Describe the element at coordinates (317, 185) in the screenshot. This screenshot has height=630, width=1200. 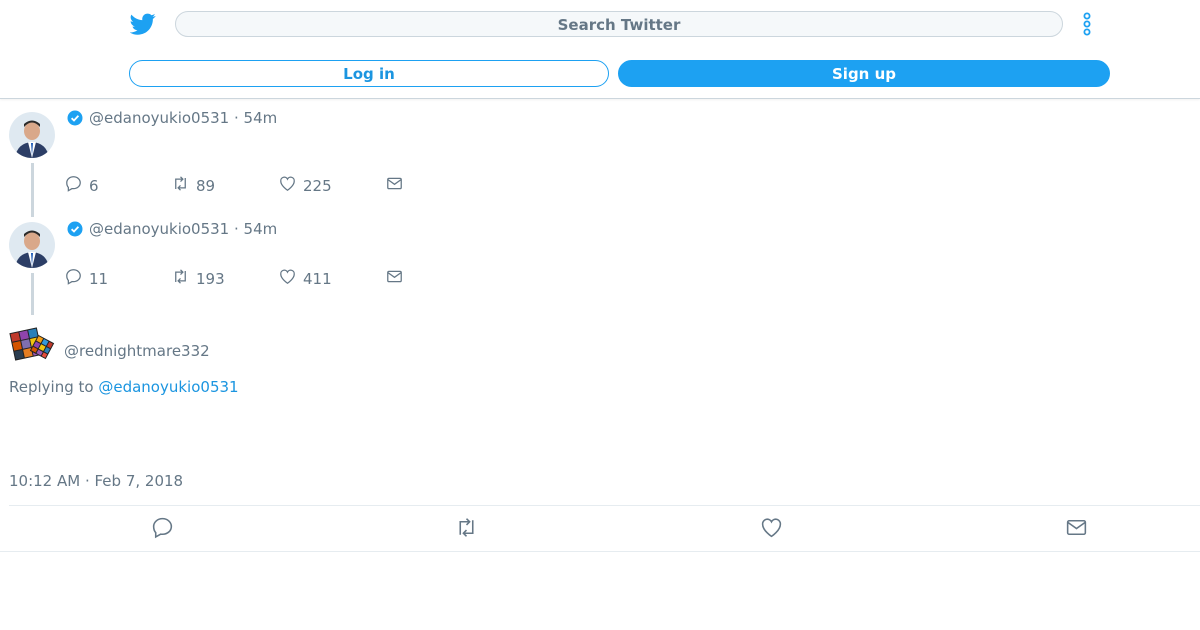
I see `like-count: 225` at that location.